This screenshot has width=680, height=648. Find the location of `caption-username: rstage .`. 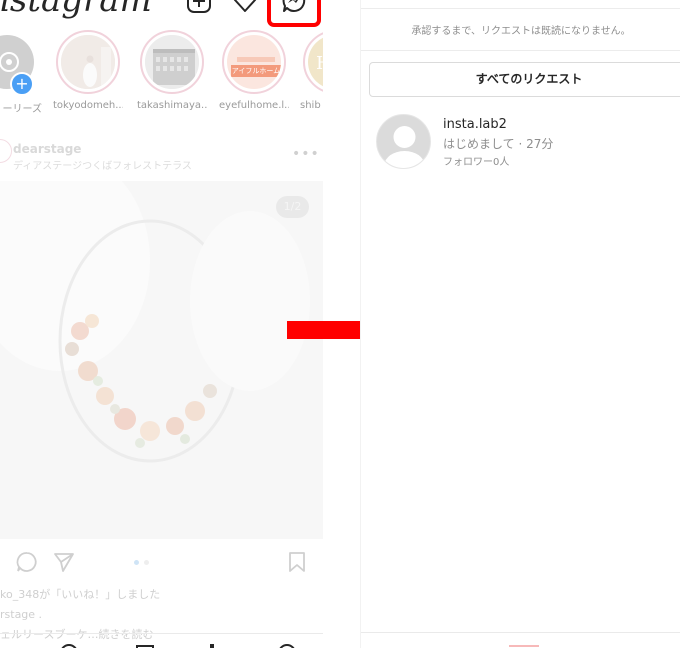

caption-username: rstage . is located at coordinates (21, 614).